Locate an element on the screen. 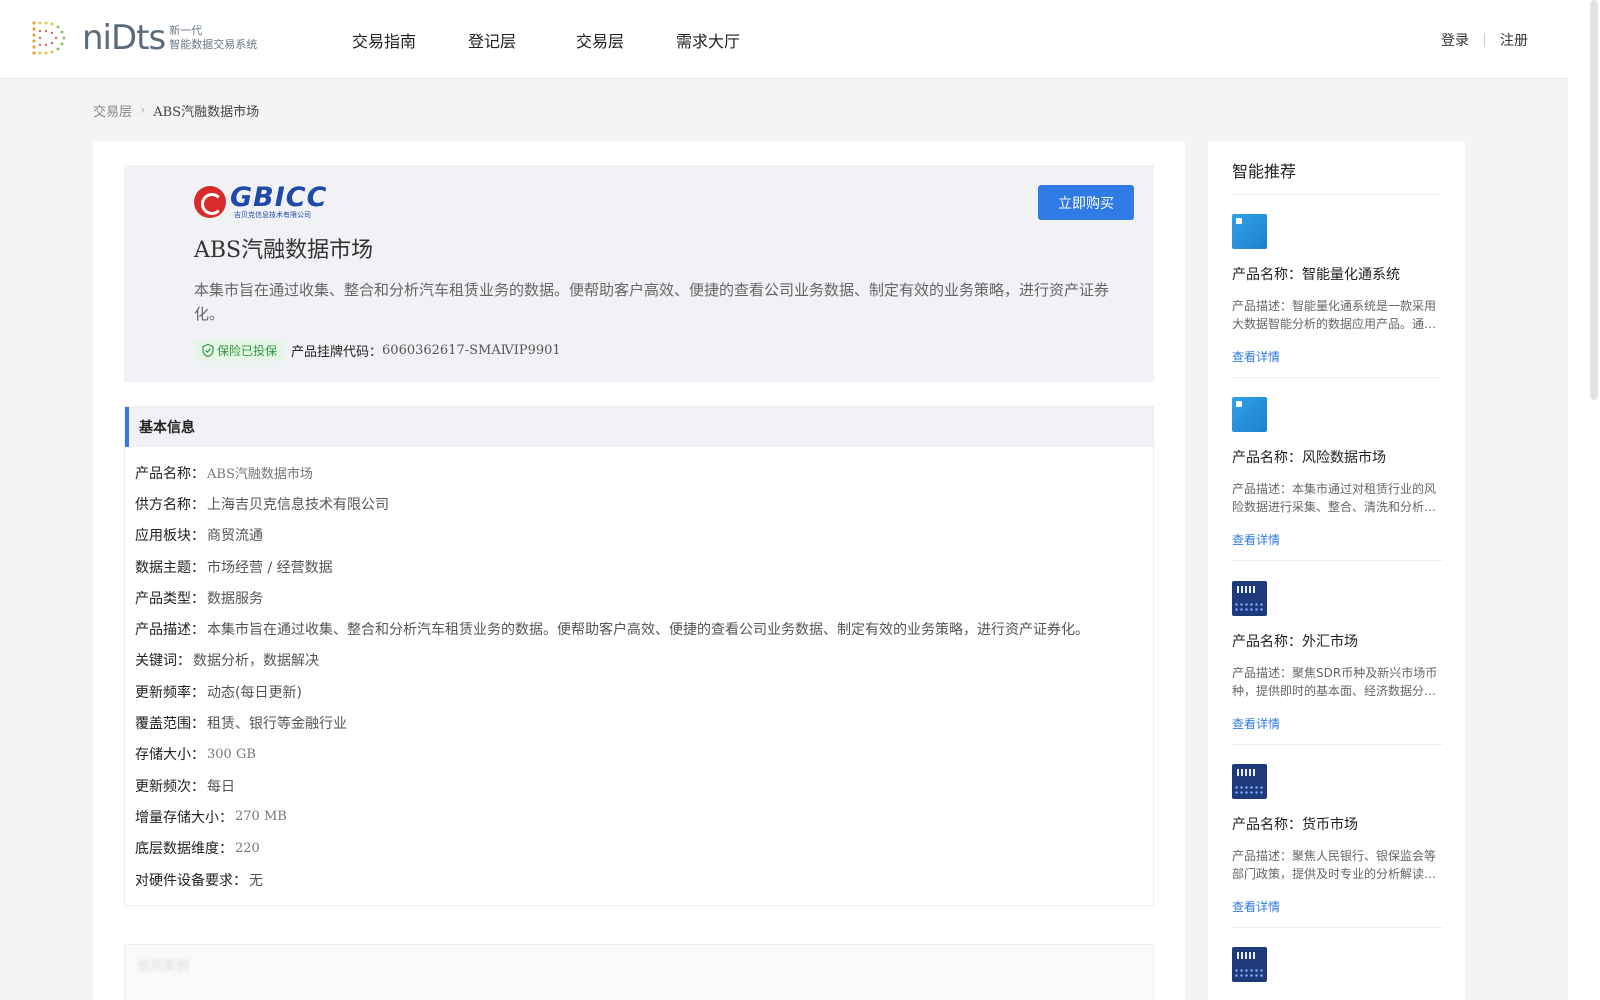  info-value: 270 MB is located at coordinates (261, 817).